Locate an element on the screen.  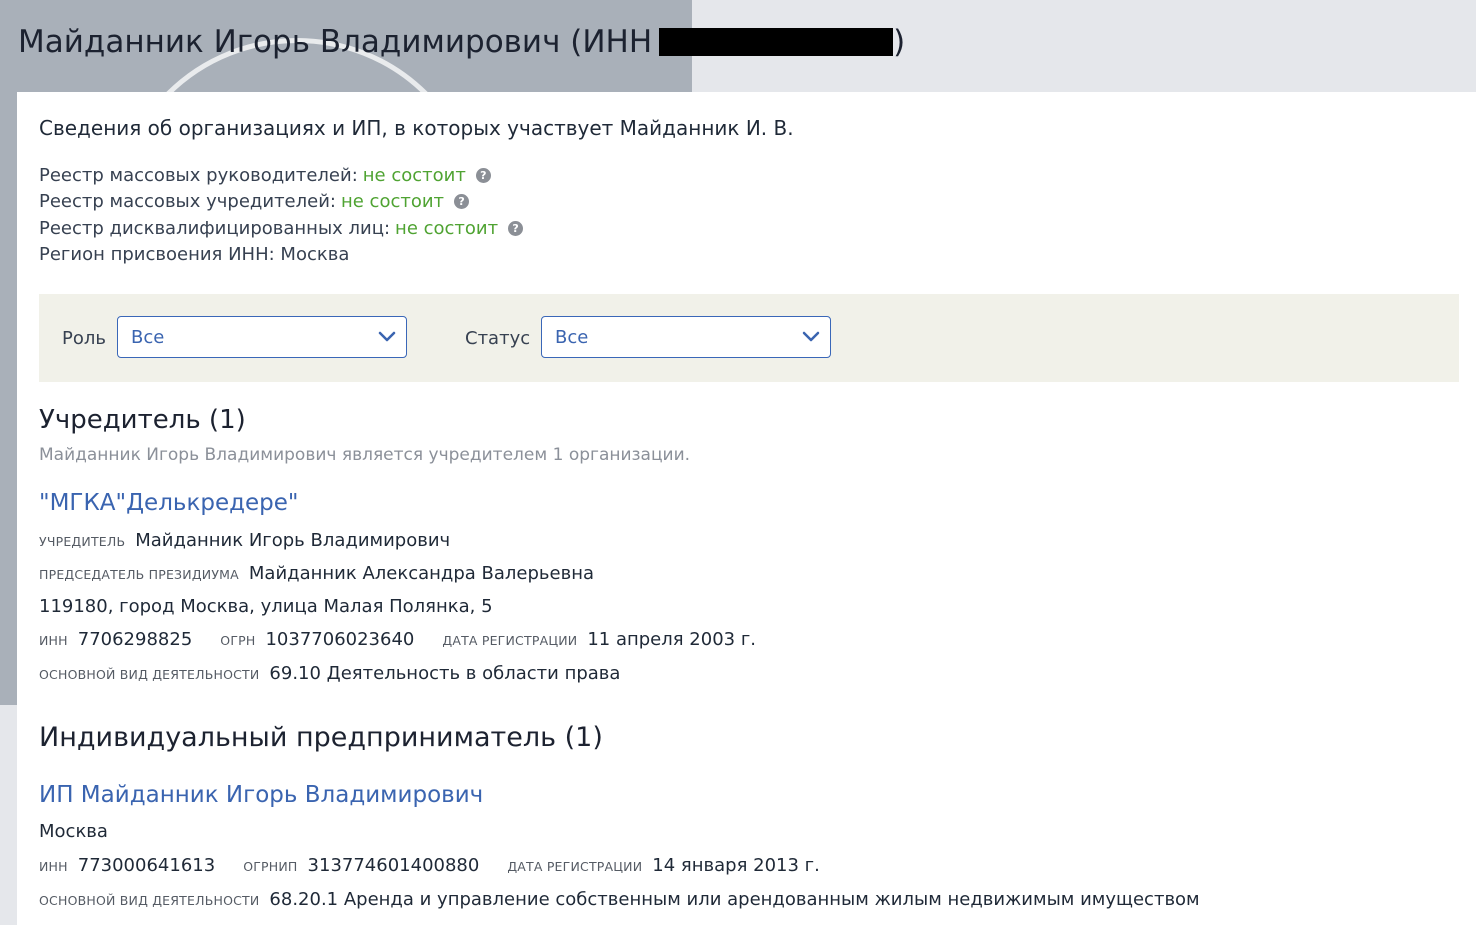
org-activity-caption: основной вид деятельности is located at coordinates (149, 674).